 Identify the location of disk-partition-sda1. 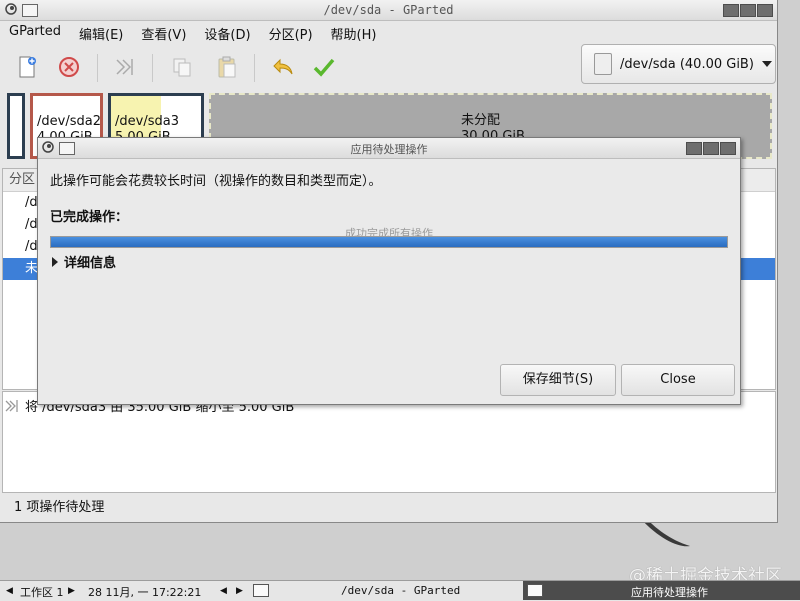
(16, 126).